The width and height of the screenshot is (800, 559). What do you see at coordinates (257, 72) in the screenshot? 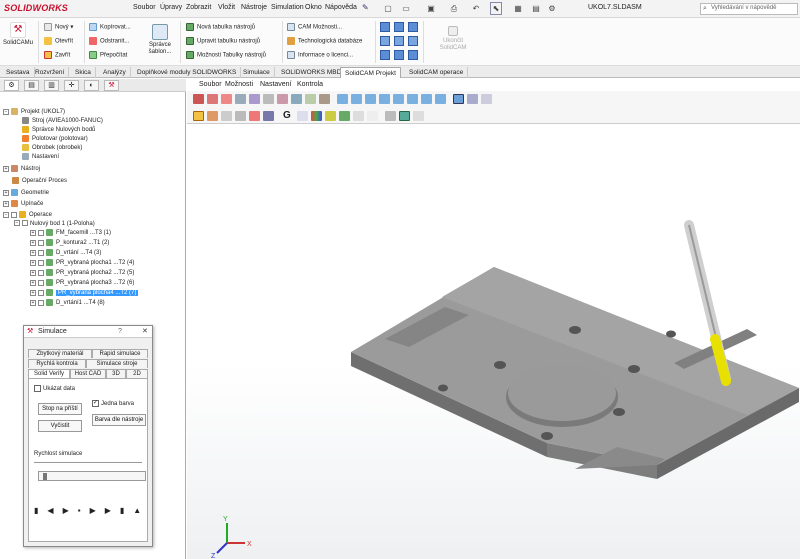
I see `tab-simulation: Simulace` at bounding box center [257, 72].